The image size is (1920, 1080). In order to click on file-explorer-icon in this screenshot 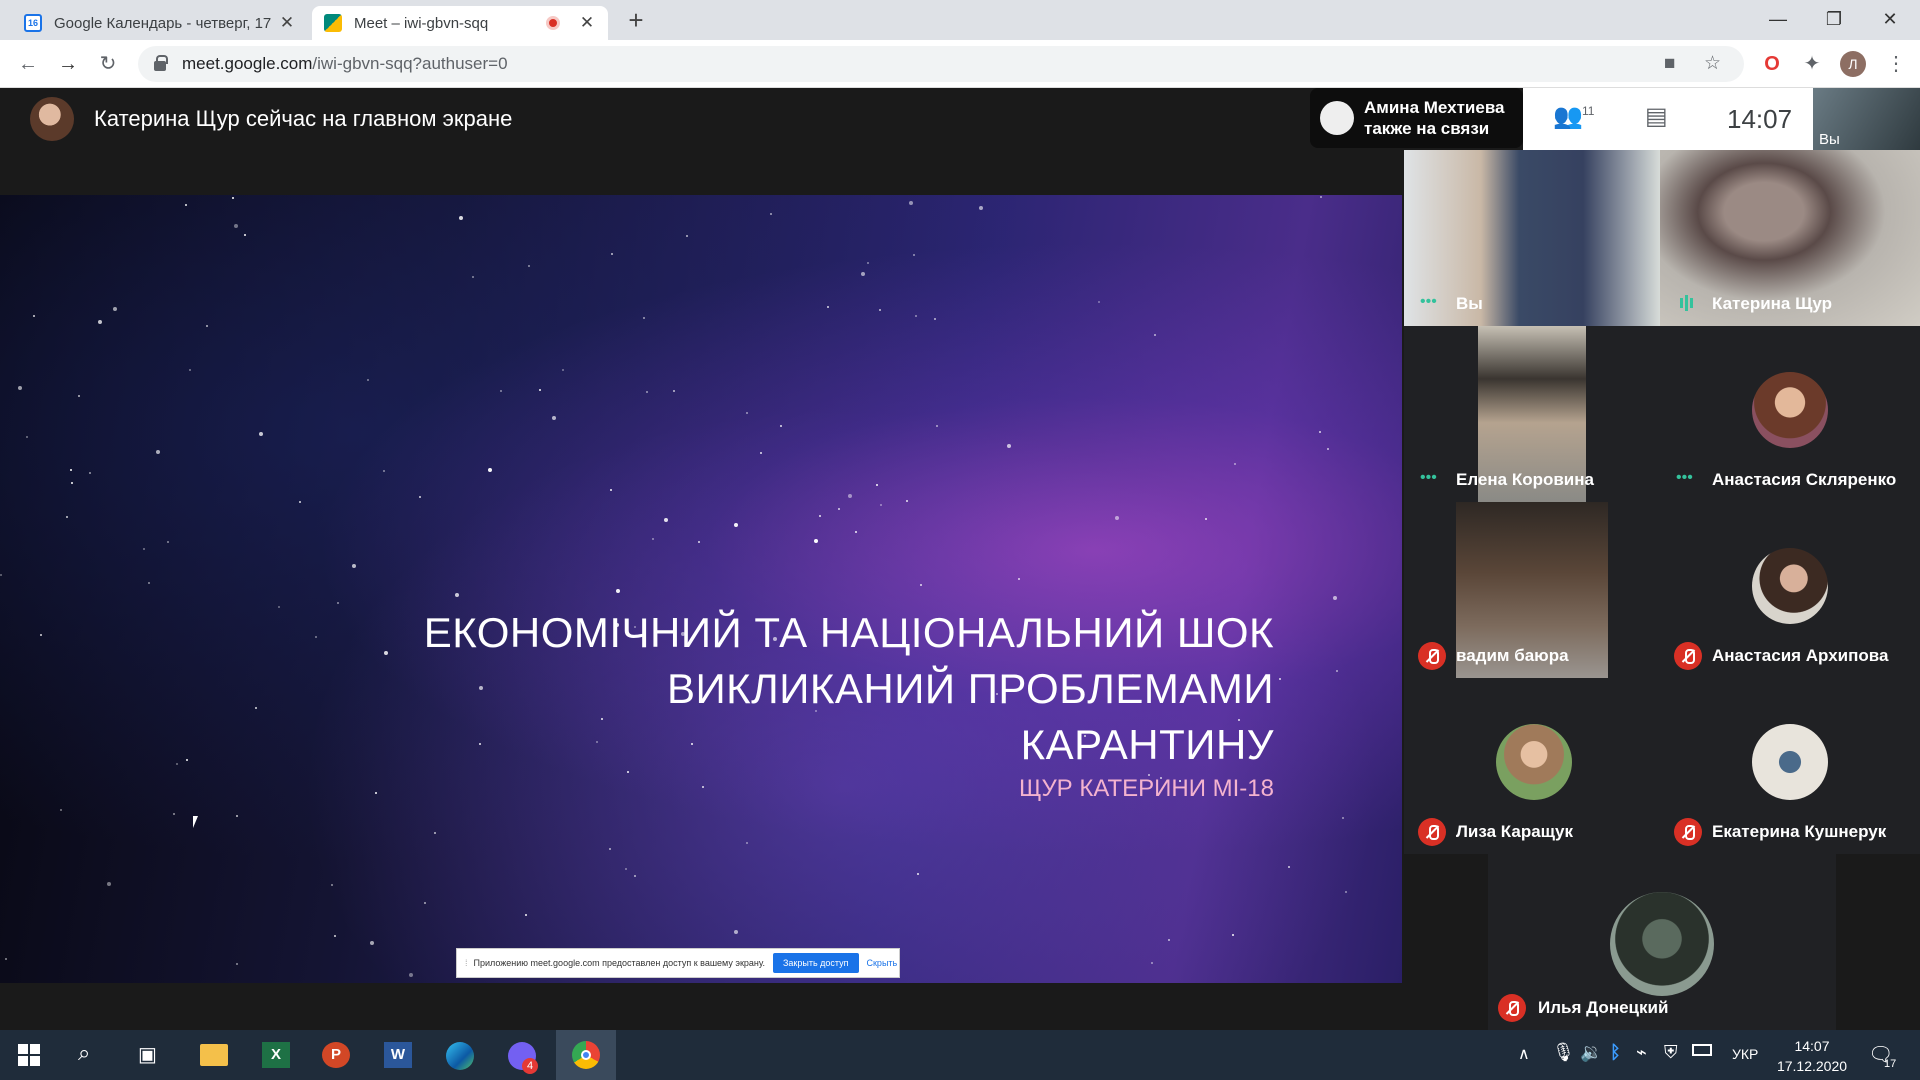, I will do `click(214, 1055)`.